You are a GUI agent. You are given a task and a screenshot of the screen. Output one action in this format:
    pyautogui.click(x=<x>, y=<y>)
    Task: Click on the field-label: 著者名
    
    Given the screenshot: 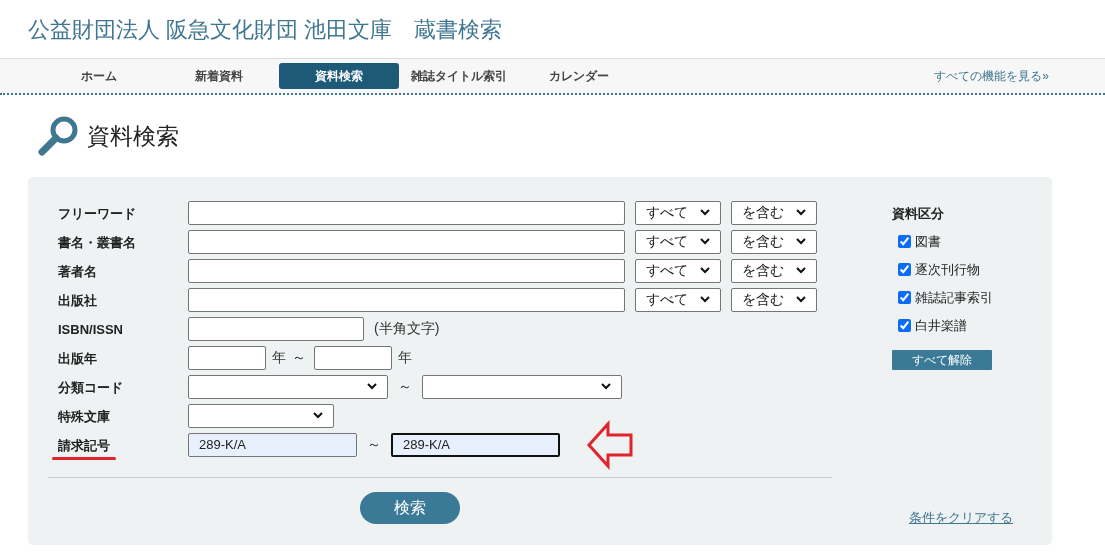 What is the action you would take?
    pyautogui.click(x=77, y=271)
    